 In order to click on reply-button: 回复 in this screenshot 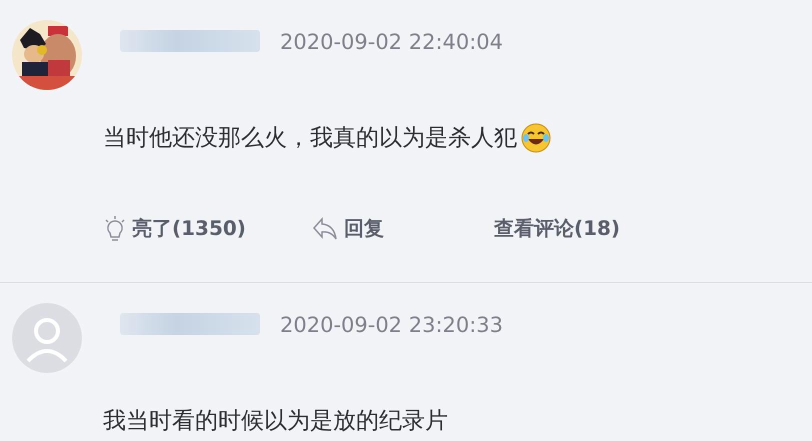, I will do `click(348, 228)`.